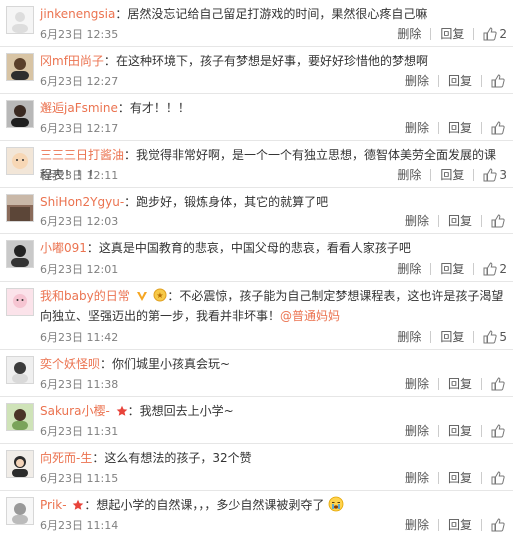 The height and width of the screenshot is (538, 513). Describe the element at coordinates (82, 202) in the screenshot. I see `username-link: ShiHon2Ygyu-` at that location.